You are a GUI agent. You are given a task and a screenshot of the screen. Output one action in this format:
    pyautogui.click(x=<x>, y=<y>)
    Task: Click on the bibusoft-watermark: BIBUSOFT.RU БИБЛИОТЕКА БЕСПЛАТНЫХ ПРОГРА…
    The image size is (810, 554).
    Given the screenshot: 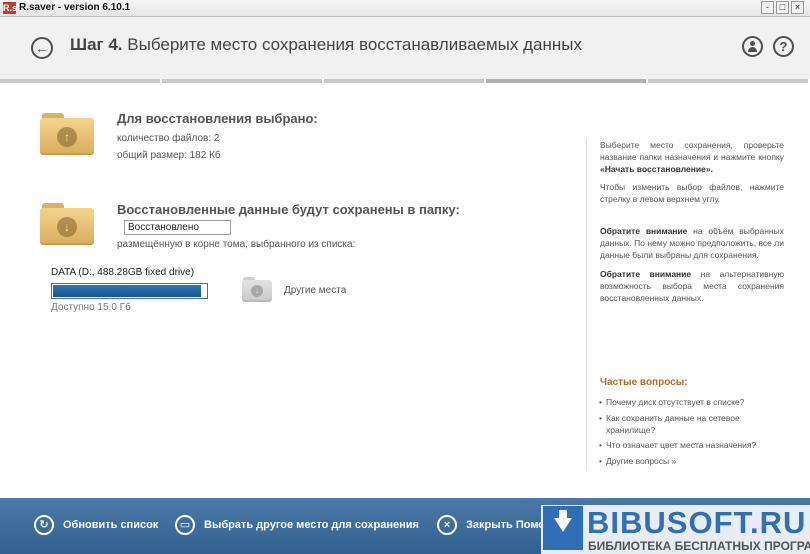 What is the action you would take?
    pyautogui.click(x=675, y=529)
    